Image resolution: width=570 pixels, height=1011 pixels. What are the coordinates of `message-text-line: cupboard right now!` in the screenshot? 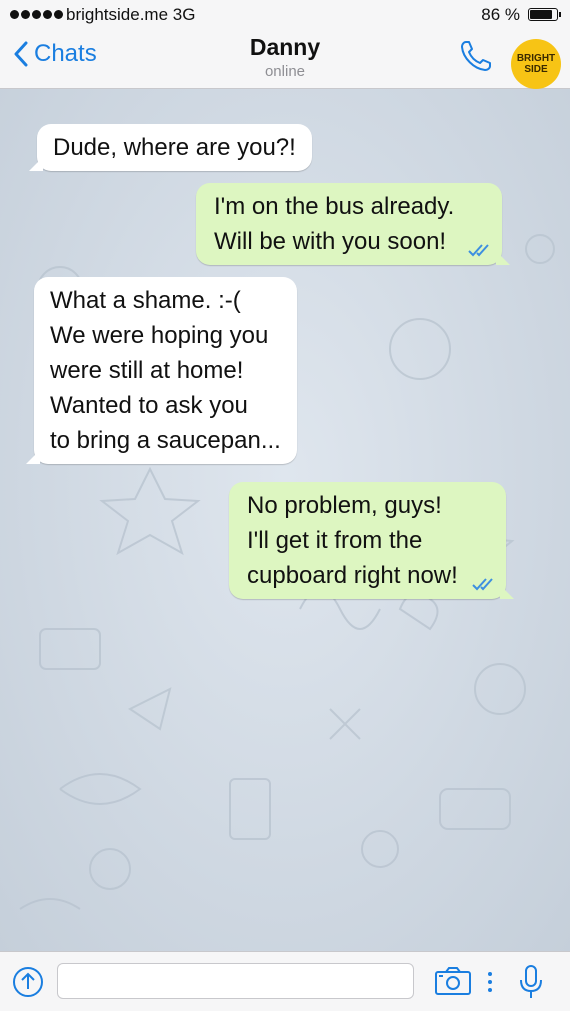 It's located at (352, 575).